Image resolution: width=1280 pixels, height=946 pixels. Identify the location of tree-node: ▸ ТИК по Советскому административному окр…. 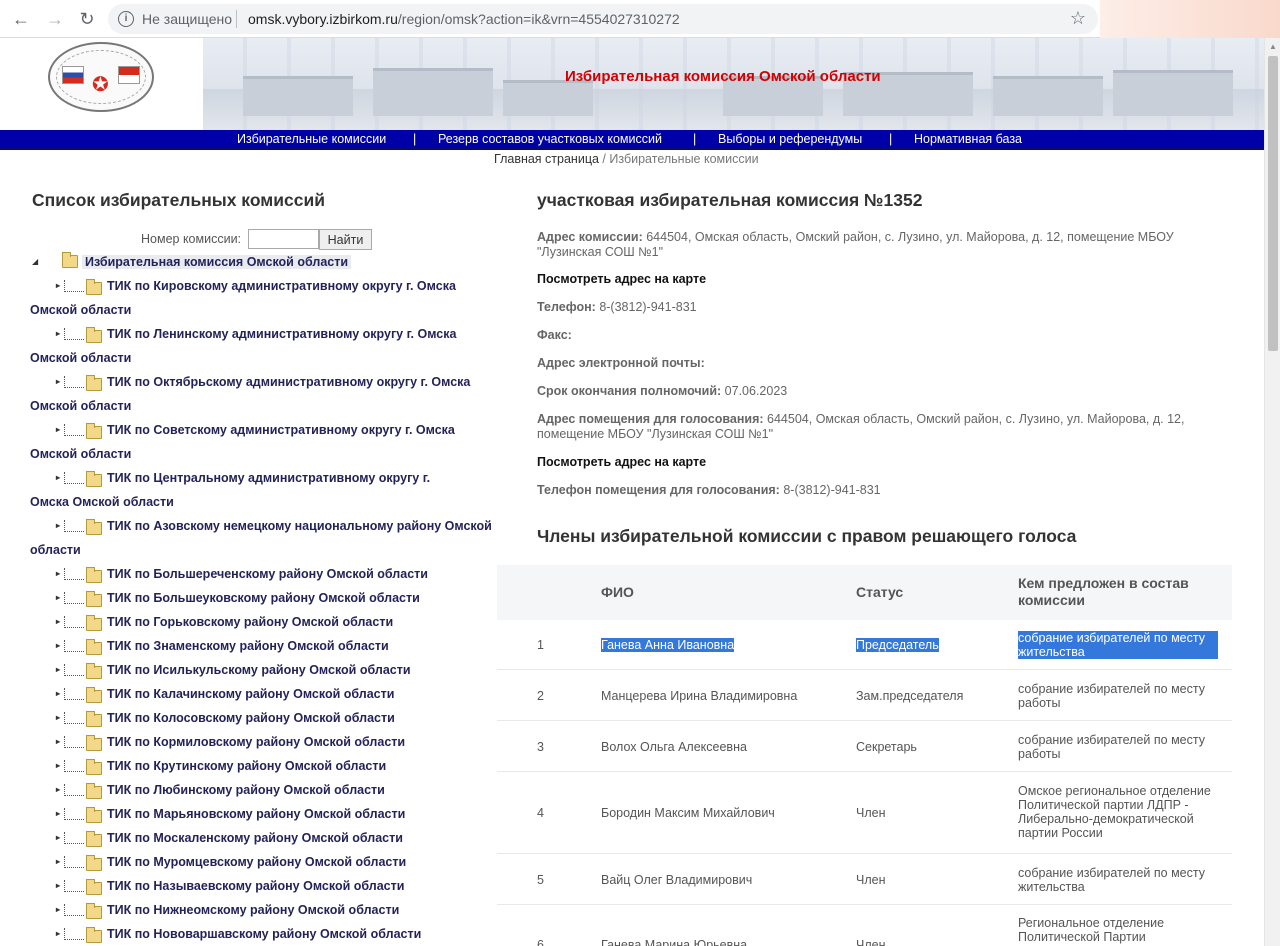
(263, 442).